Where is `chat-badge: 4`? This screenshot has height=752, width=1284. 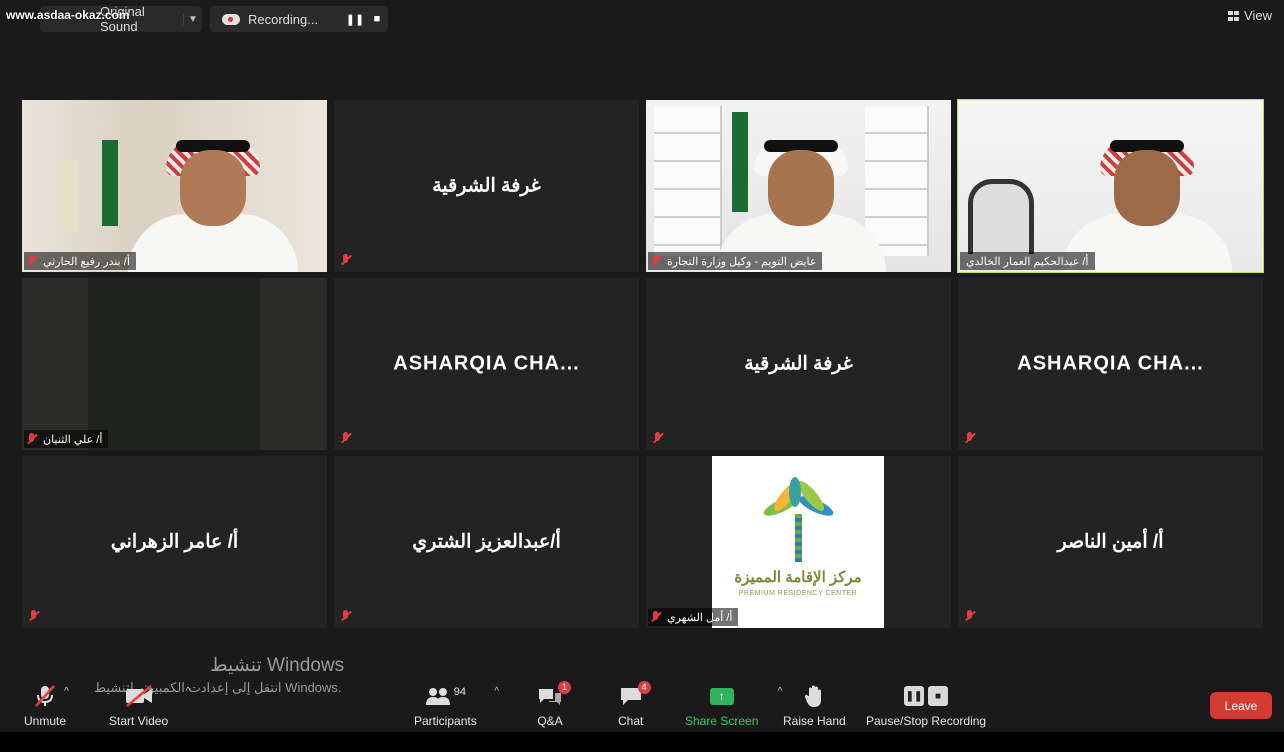
chat-badge: 4 is located at coordinates (644, 687).